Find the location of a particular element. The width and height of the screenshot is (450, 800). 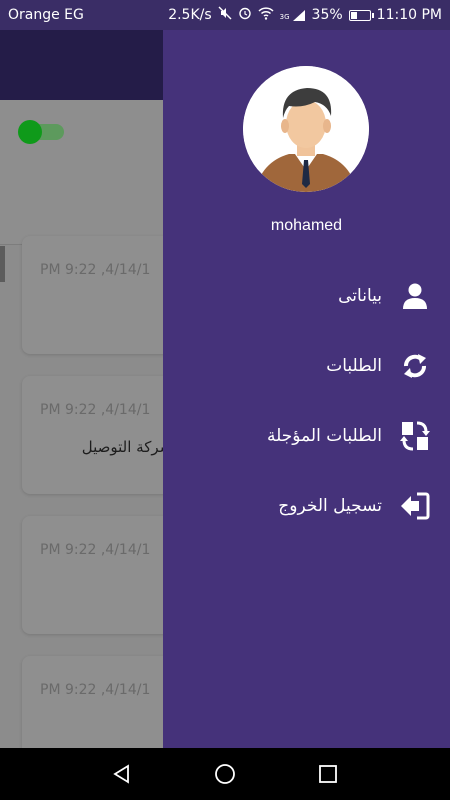

scroll-indicator is located at coordinates (2, 264).